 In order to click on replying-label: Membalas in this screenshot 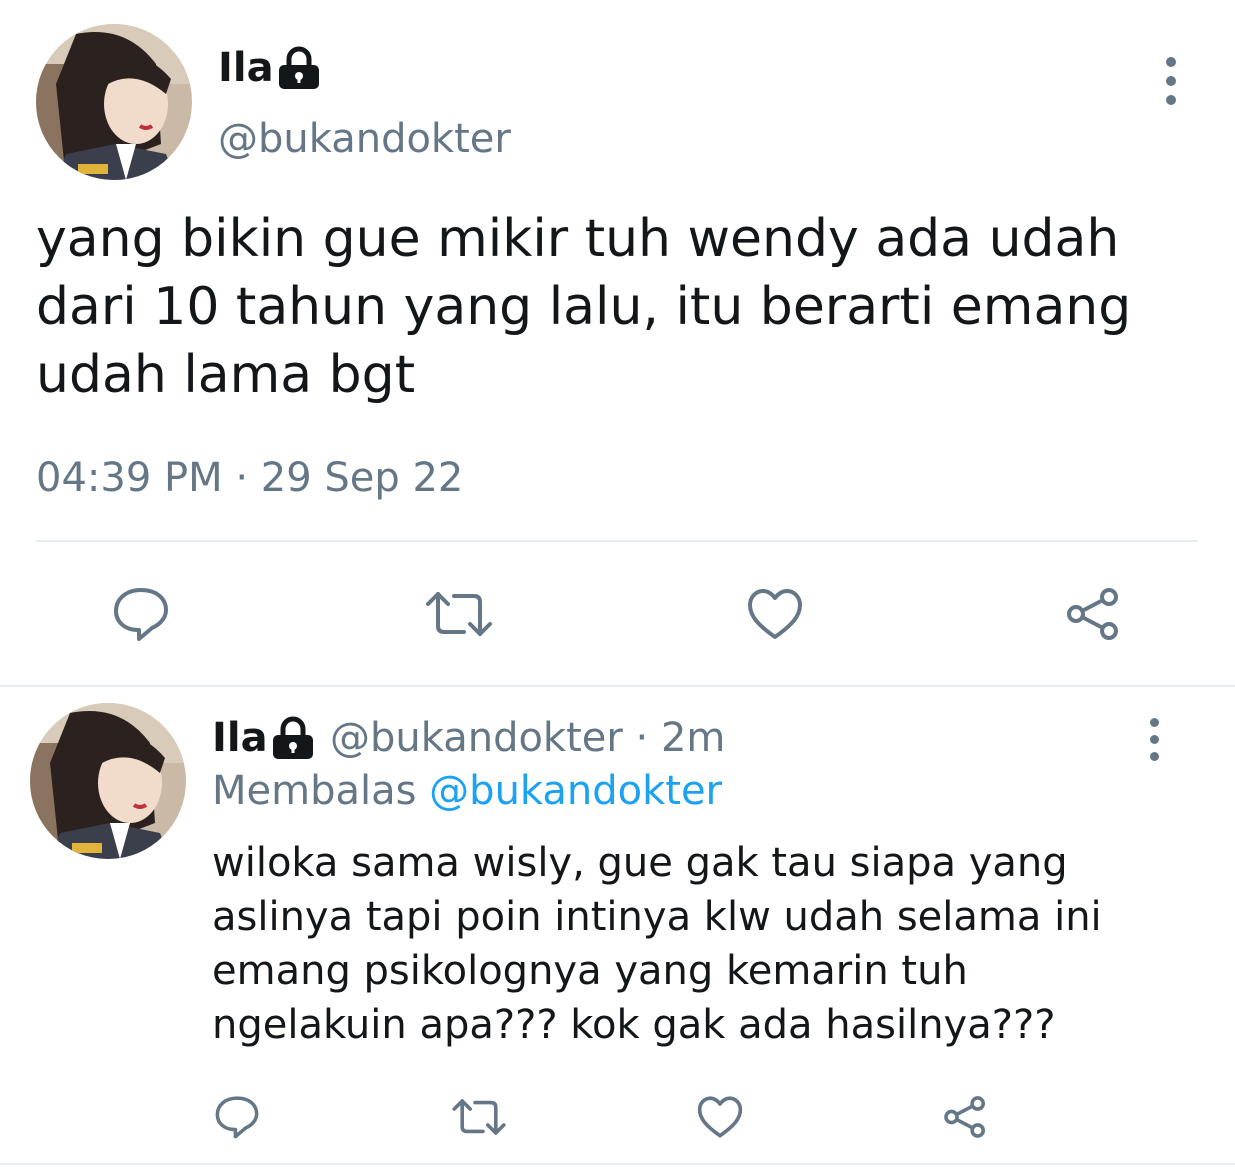, I will do `click(314, 791)`.